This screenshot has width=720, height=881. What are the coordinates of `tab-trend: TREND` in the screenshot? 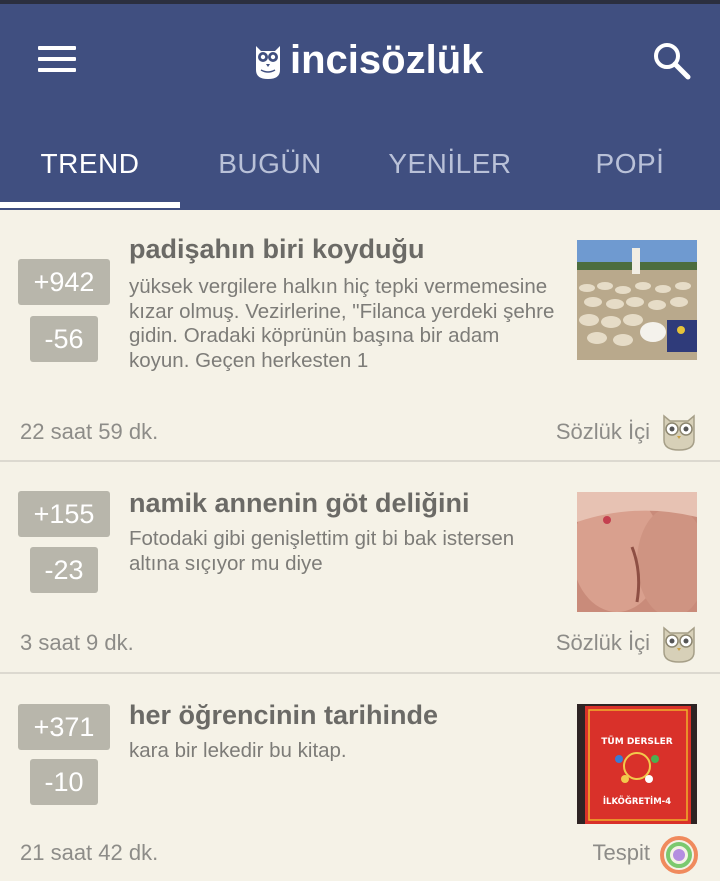 It's located at (90, 168).